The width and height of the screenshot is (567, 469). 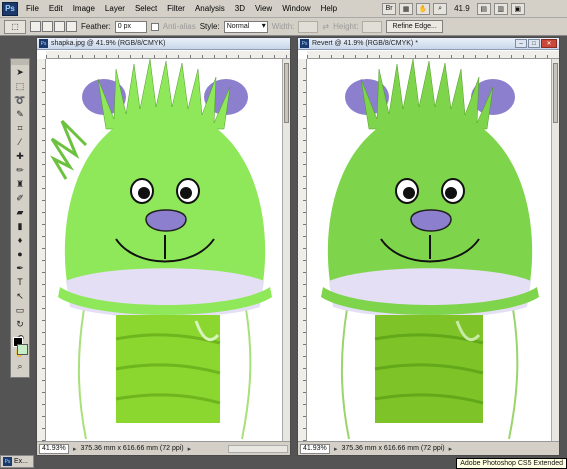 What do you see at coordinates (166, 220) in the screenshot?
I see `nose` at bounding box center [166, 220].